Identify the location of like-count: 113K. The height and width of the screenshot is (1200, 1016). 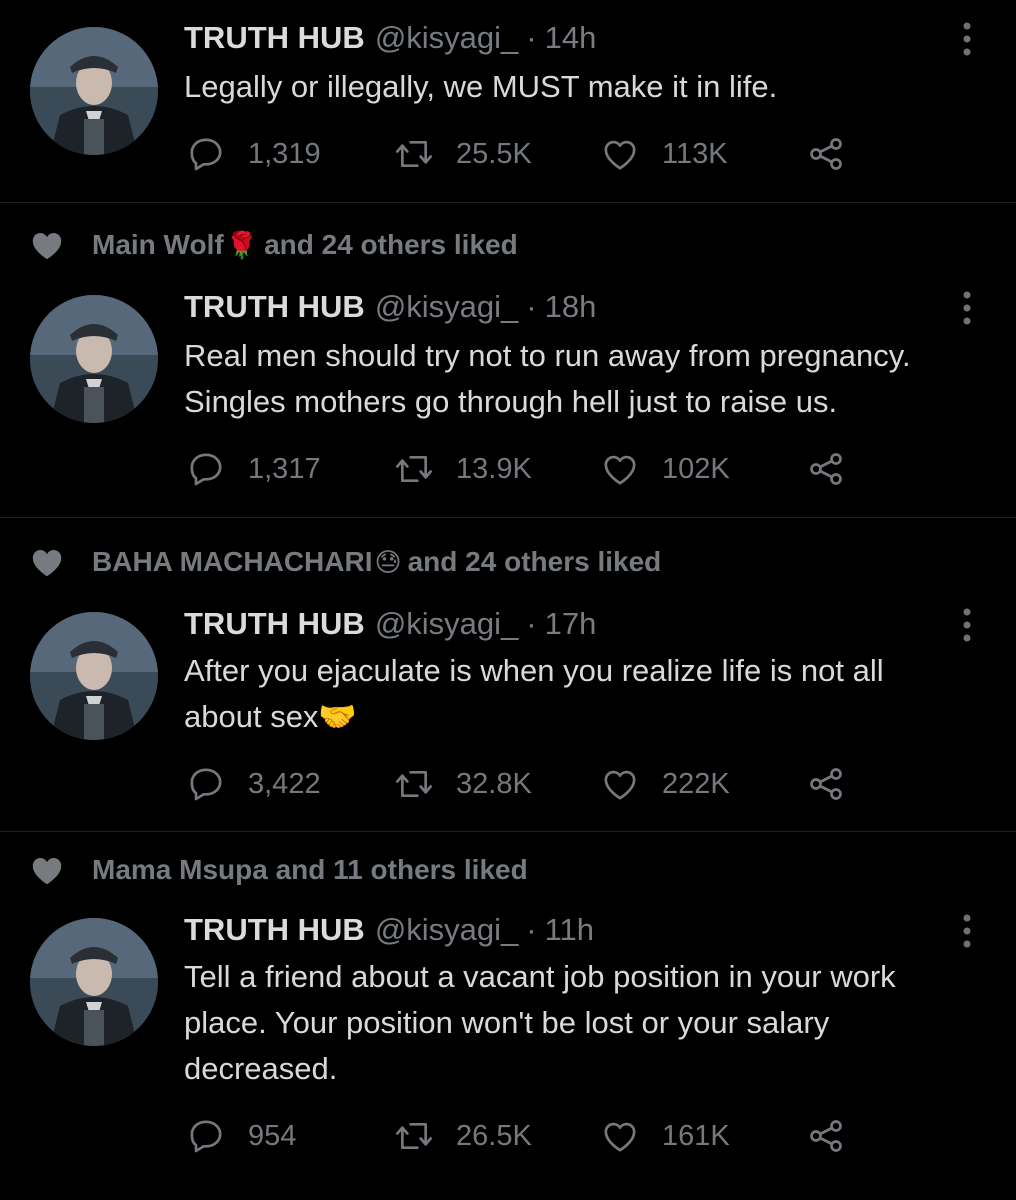
(695, 153).